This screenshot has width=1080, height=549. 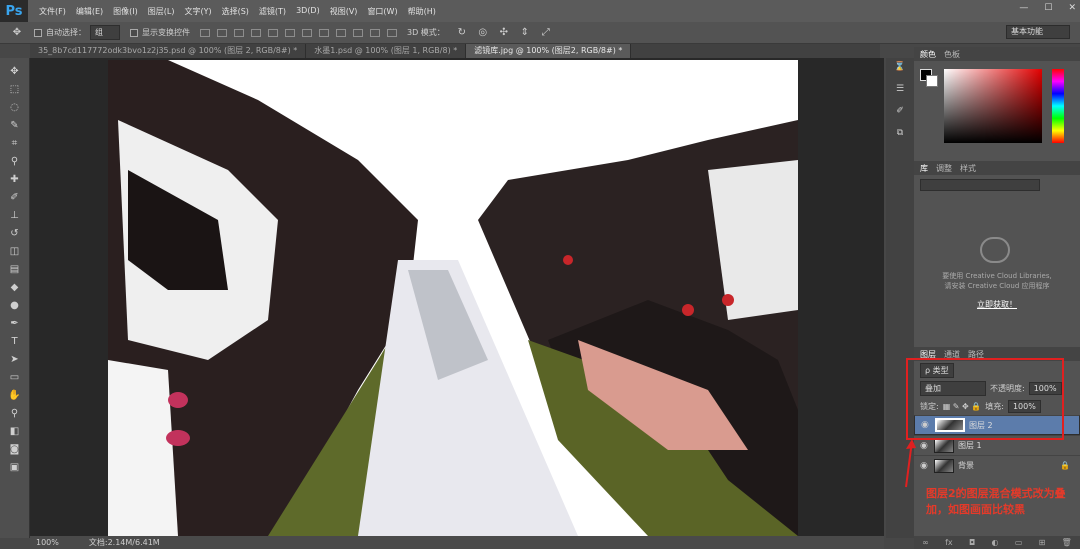 What do you see at coordinates (290, 32) in the screenshot?
I see `align-right-icon` at bounding box center [290, 32].